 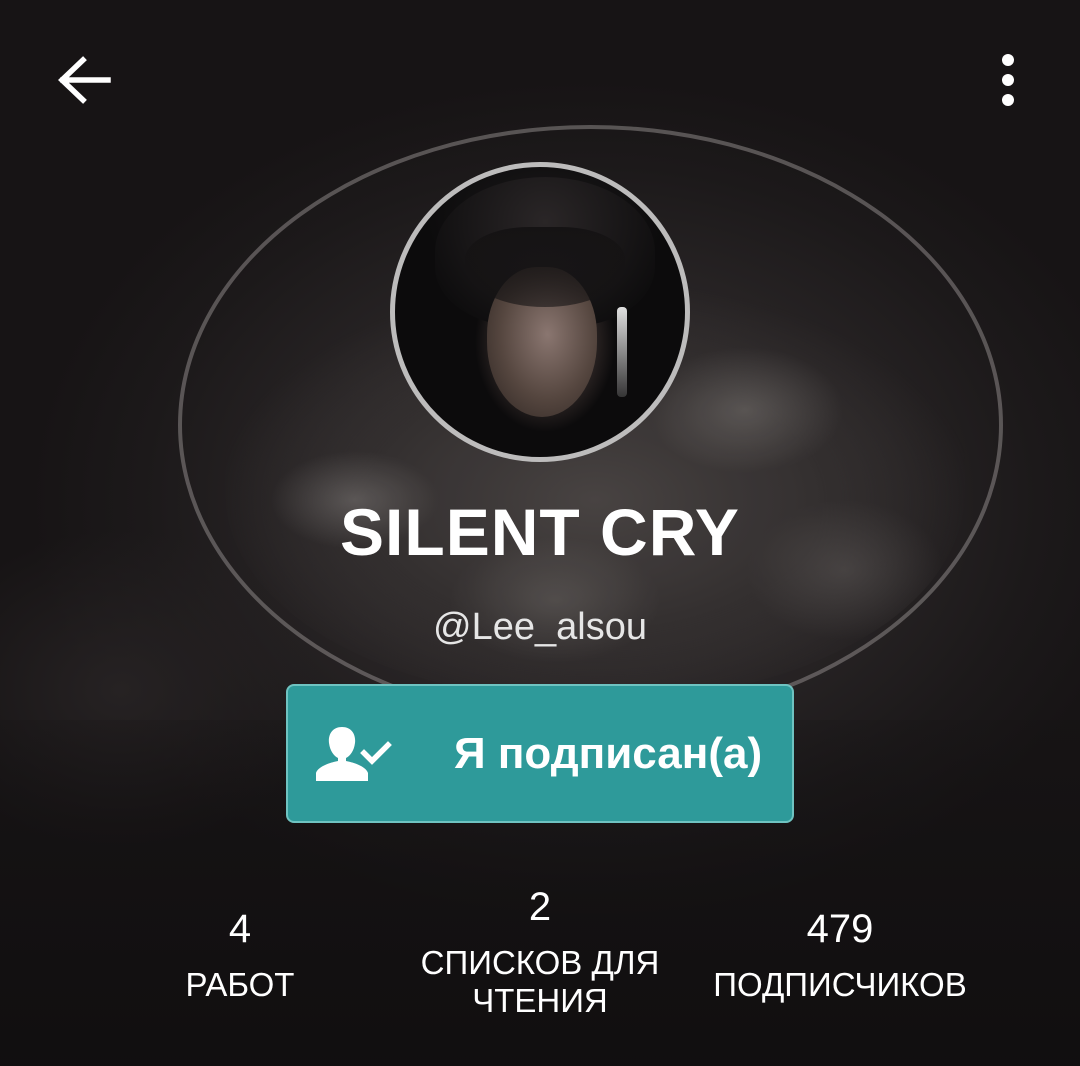 I want to click on stat-followers-count: 479, so click(x=840, y=929).